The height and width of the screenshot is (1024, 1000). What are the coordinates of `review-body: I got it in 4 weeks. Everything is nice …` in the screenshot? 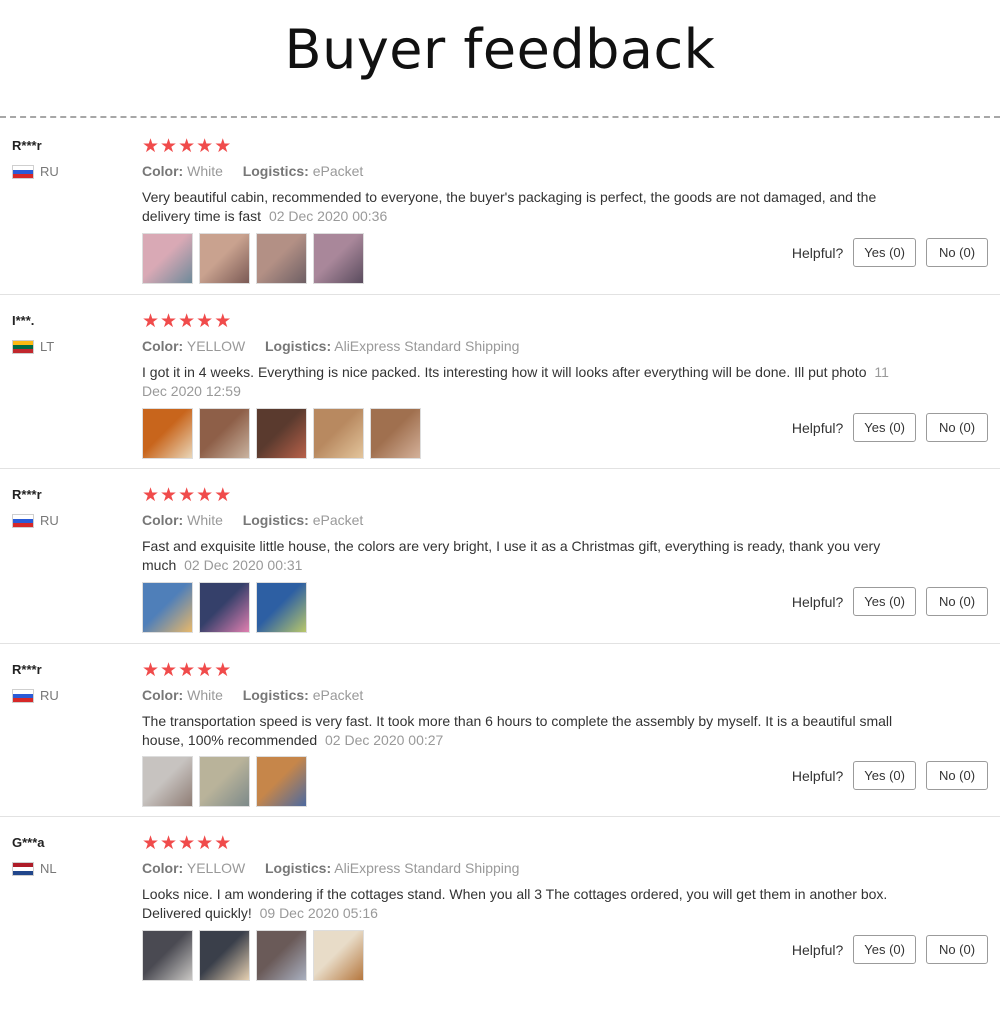 It's located at (504, 372).